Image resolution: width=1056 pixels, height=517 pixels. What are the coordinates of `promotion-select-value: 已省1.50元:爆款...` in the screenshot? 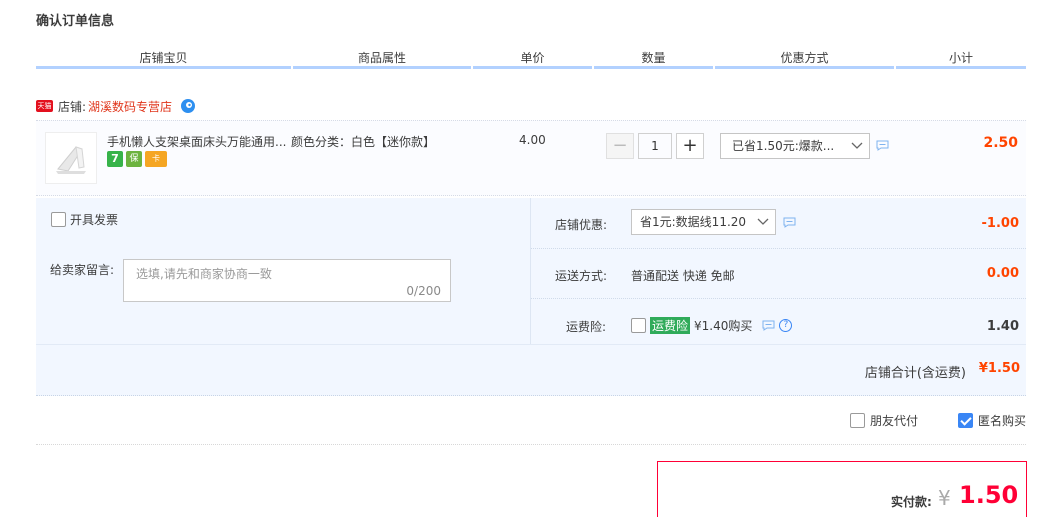 It's located at (783, 146).